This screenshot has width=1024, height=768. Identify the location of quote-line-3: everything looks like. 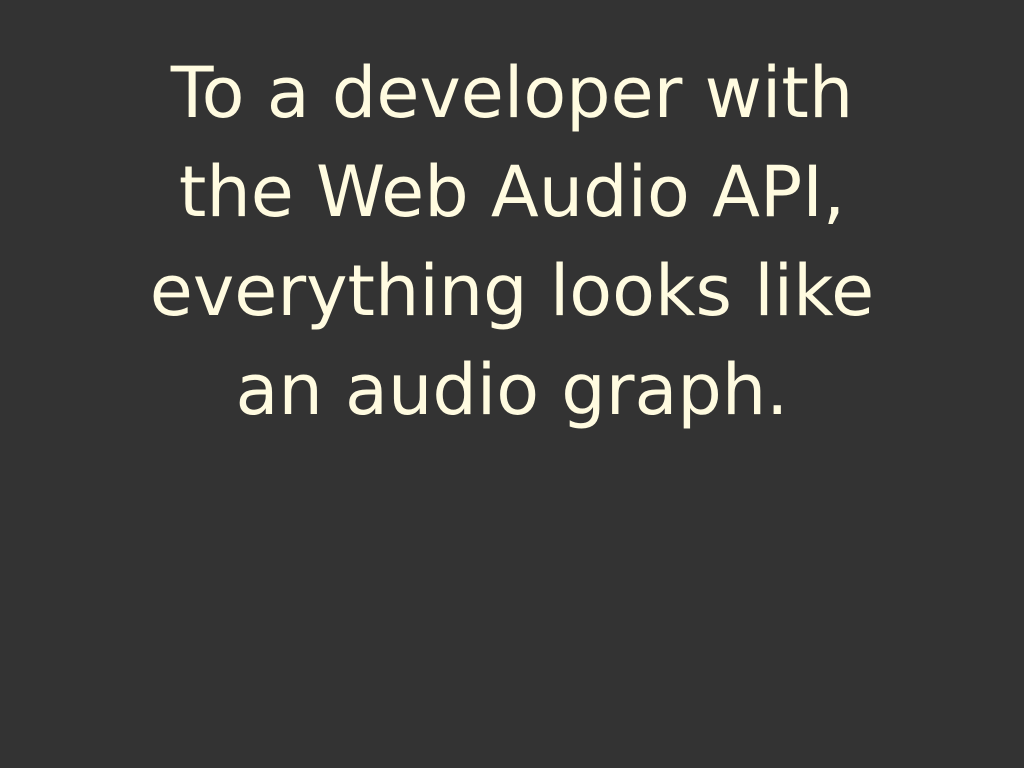
(512, 291).